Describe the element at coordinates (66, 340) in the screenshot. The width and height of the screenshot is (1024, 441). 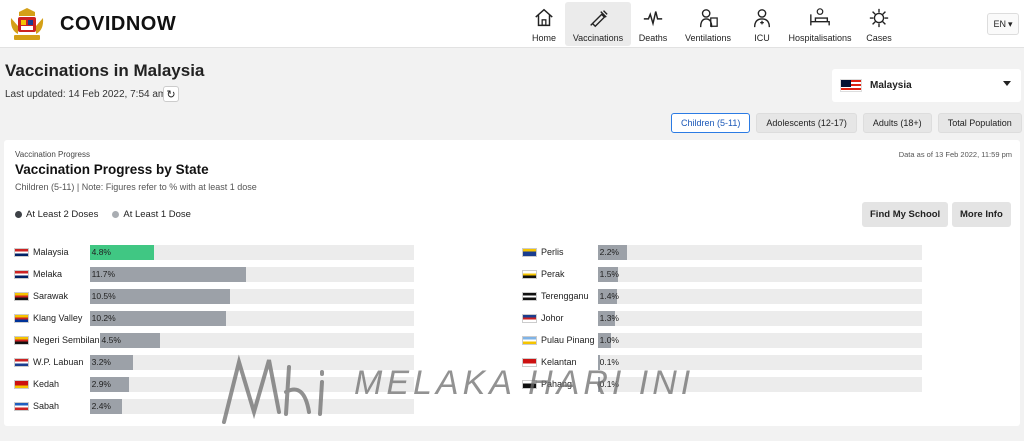
I see `state-name: Negeri Sembilan` at that location.